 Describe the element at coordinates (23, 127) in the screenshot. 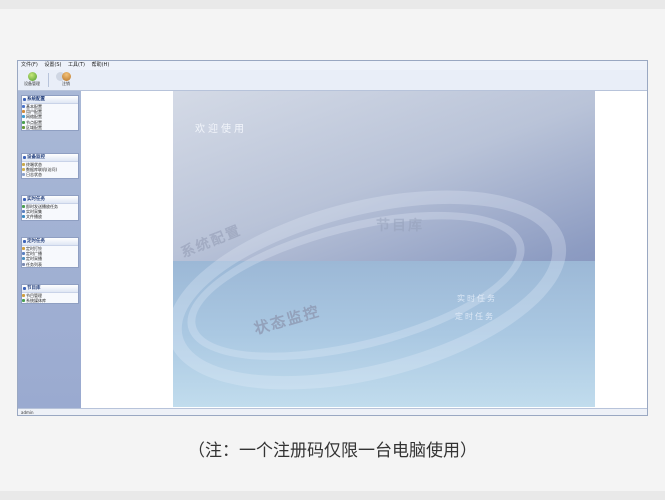

I see `area-icon` at that location.